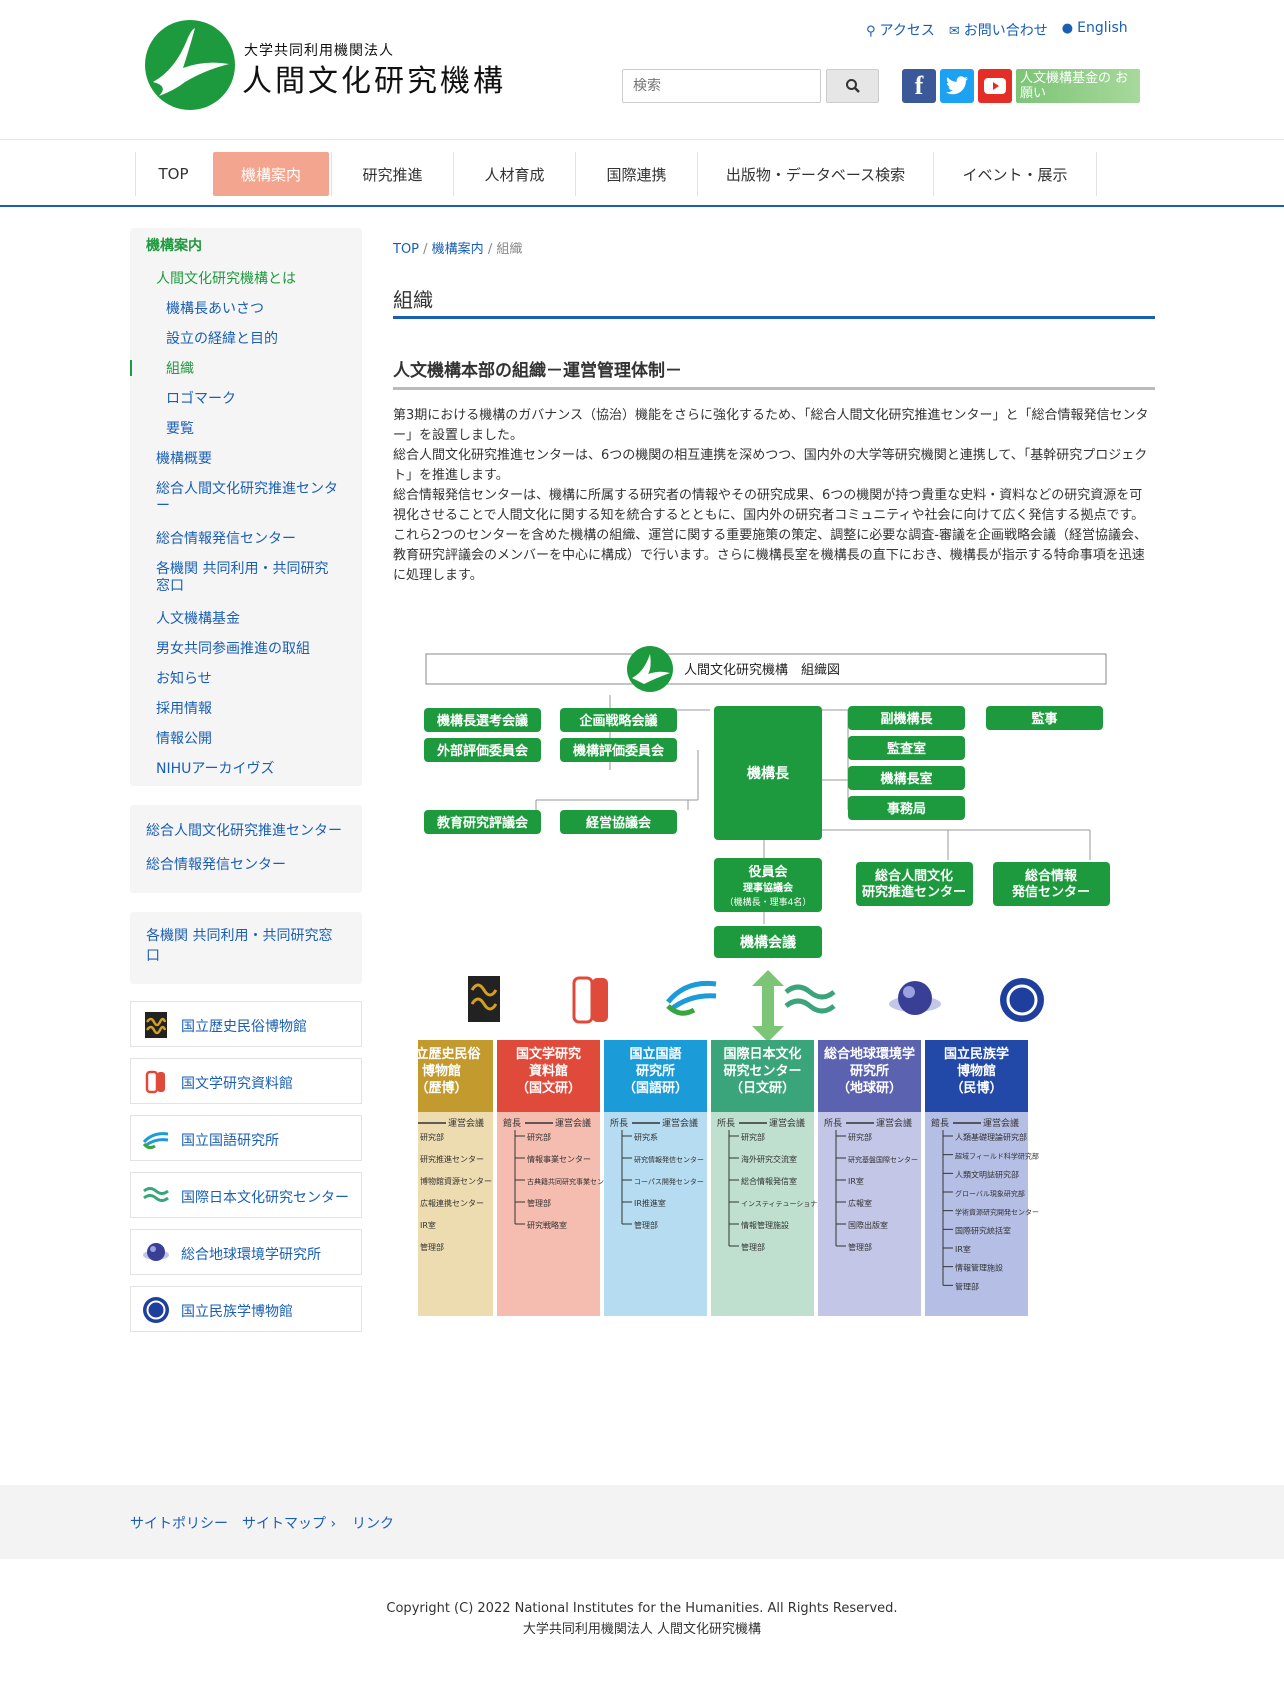 This screenshot has height=1694, width=1284. Describe the element at coordinates (559, 1159) in the screenshot. I see `institute-unit: 情報事業センター` at that location.